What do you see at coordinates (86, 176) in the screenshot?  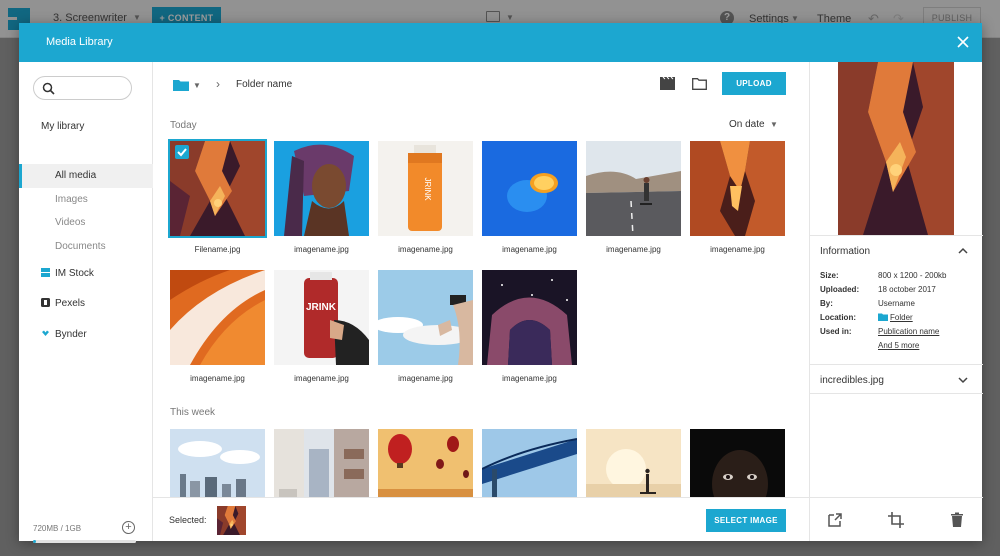 I see `sidebar-item-all-media: All media` at bounding box center [86, 176].